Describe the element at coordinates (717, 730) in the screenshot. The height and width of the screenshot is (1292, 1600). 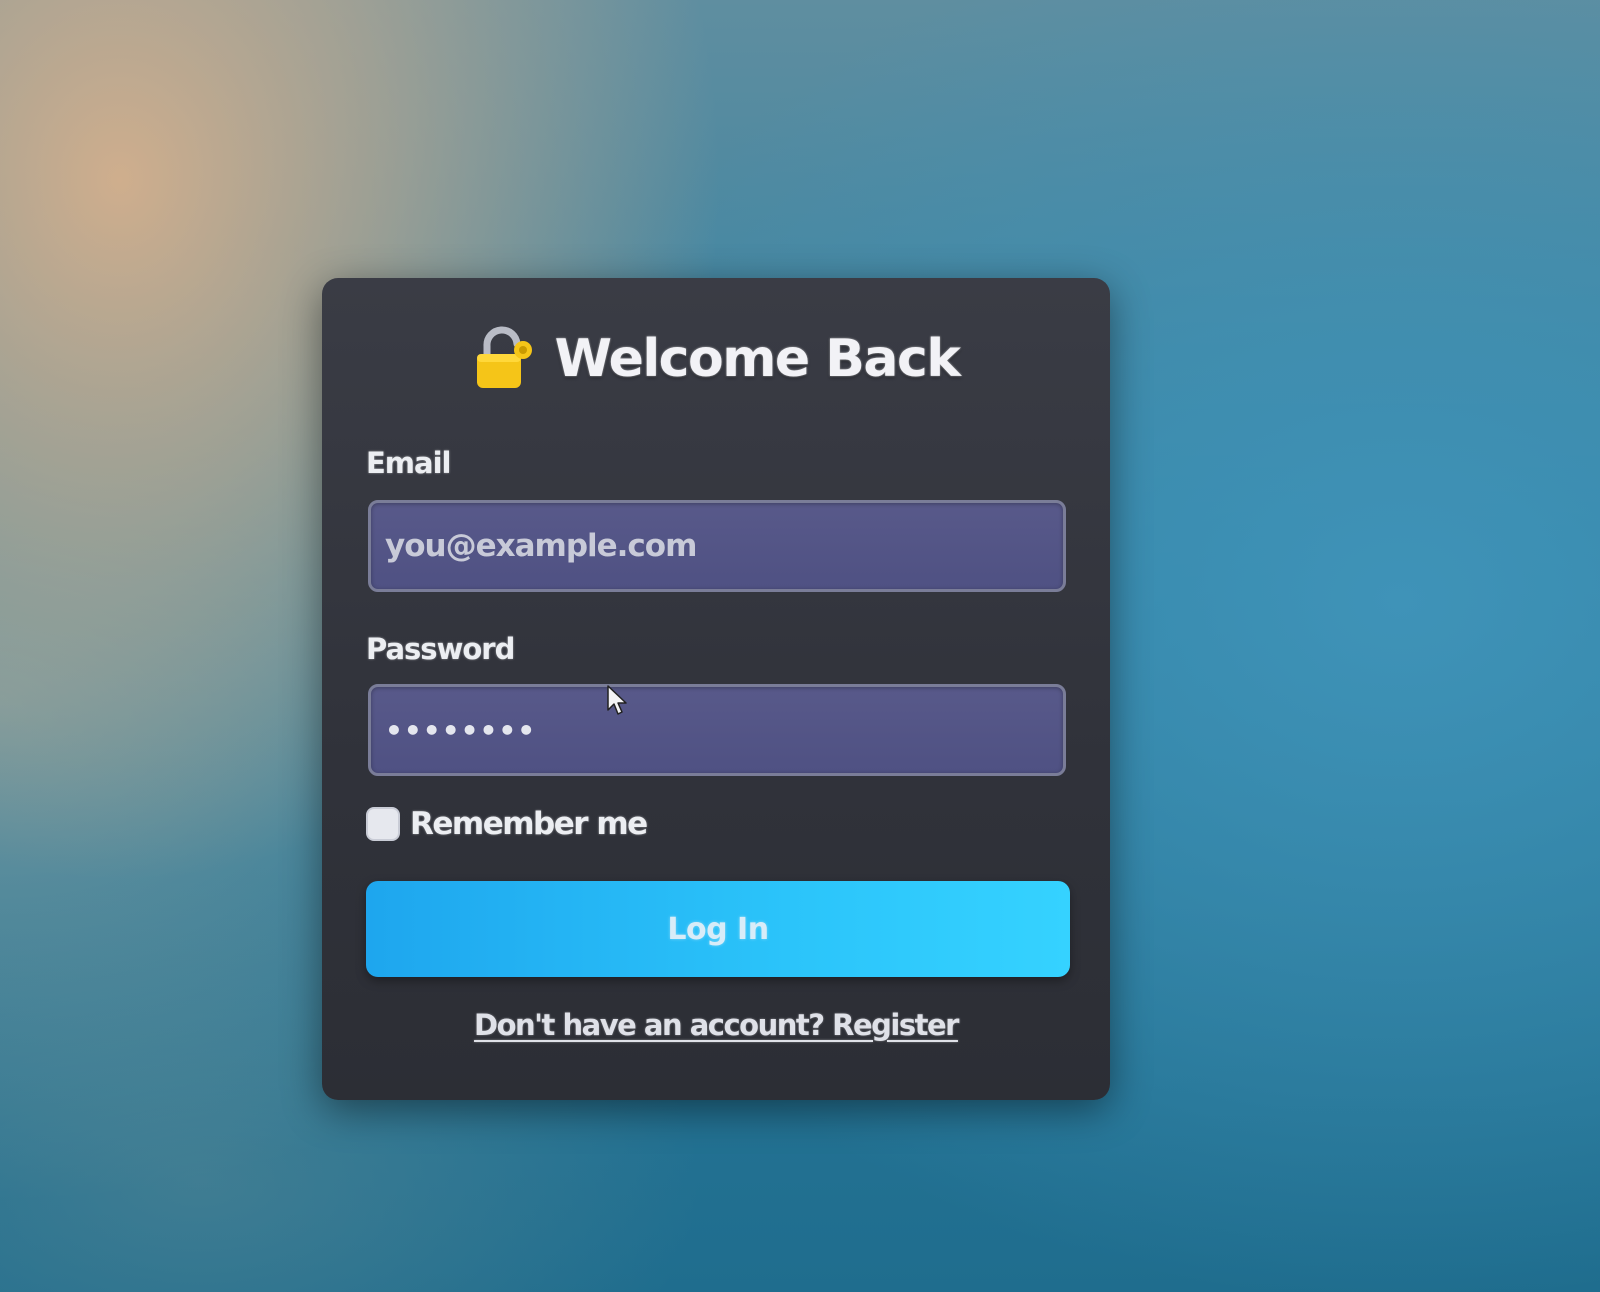
I see `password-field: ••••••••` at that location.